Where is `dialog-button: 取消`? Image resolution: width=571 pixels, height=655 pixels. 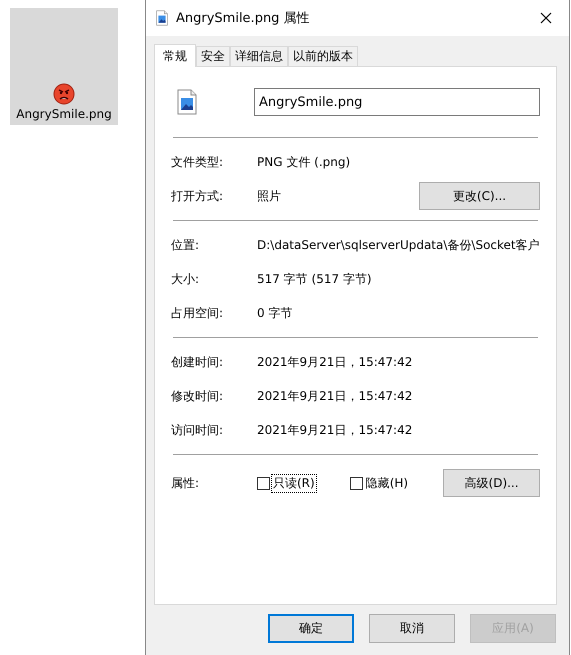 dialog-button: 取消 is located at coordinates (412, 628).